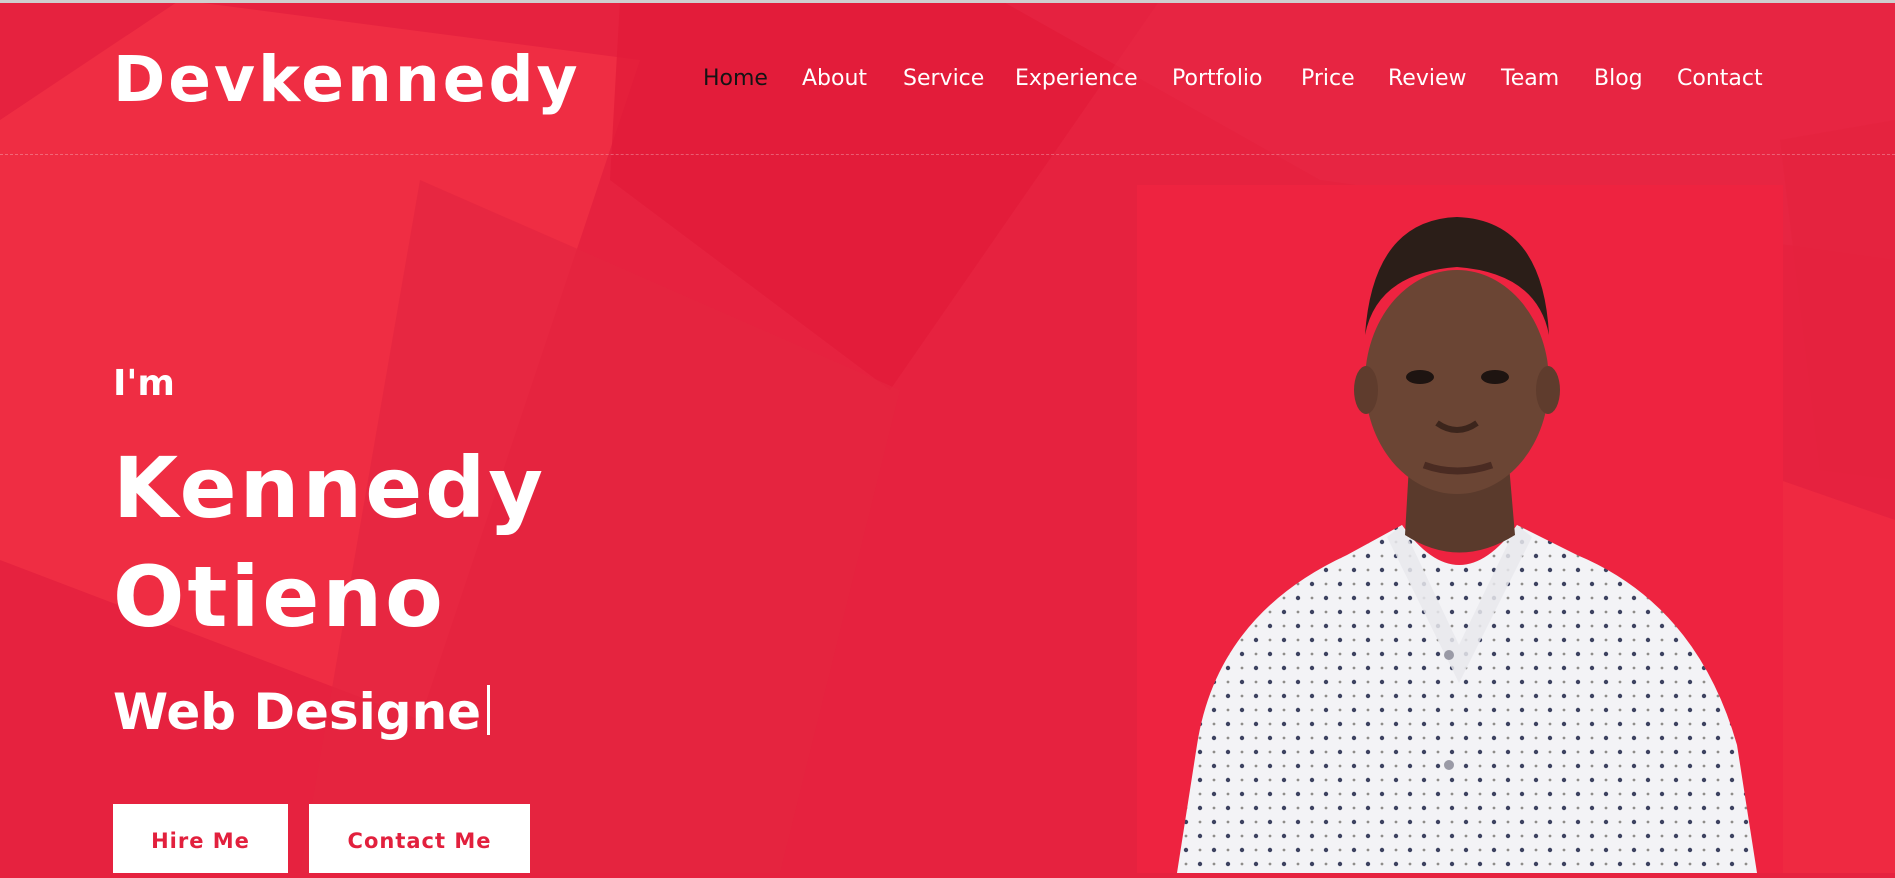 This screenshot has width=1895, height=878. What do you see at coordinates (419, 838) in the screenshot?
I see `contact-me-button: Contact Me` at bounding box center [419, 838].